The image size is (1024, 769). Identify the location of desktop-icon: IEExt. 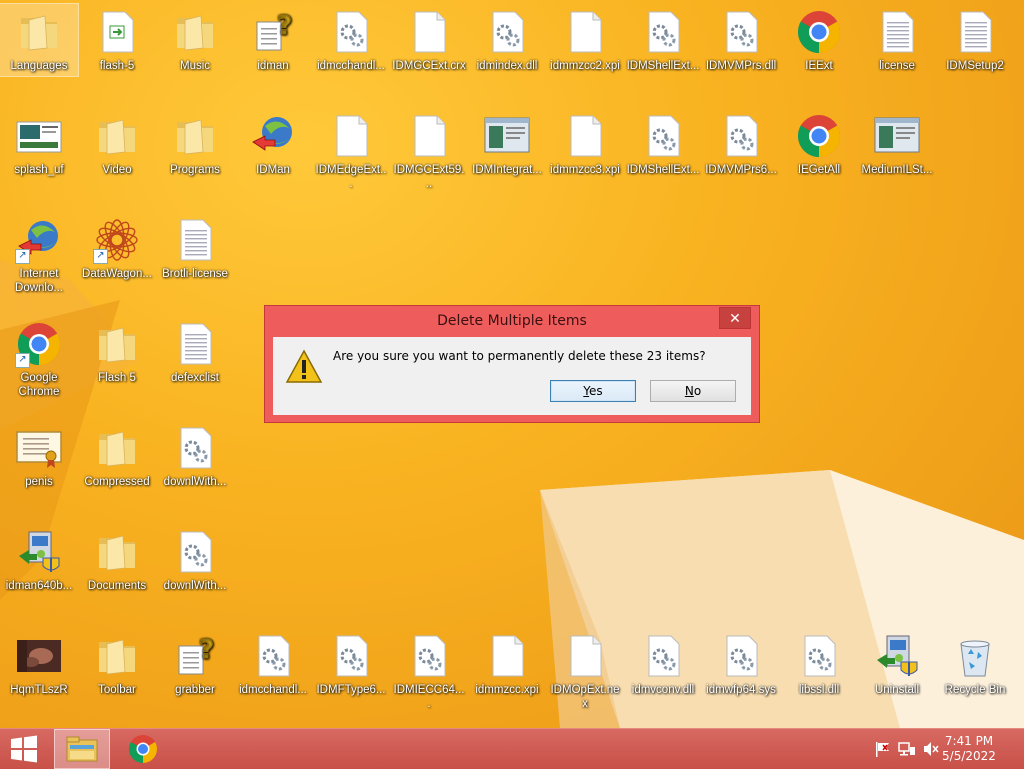
(819, 54).